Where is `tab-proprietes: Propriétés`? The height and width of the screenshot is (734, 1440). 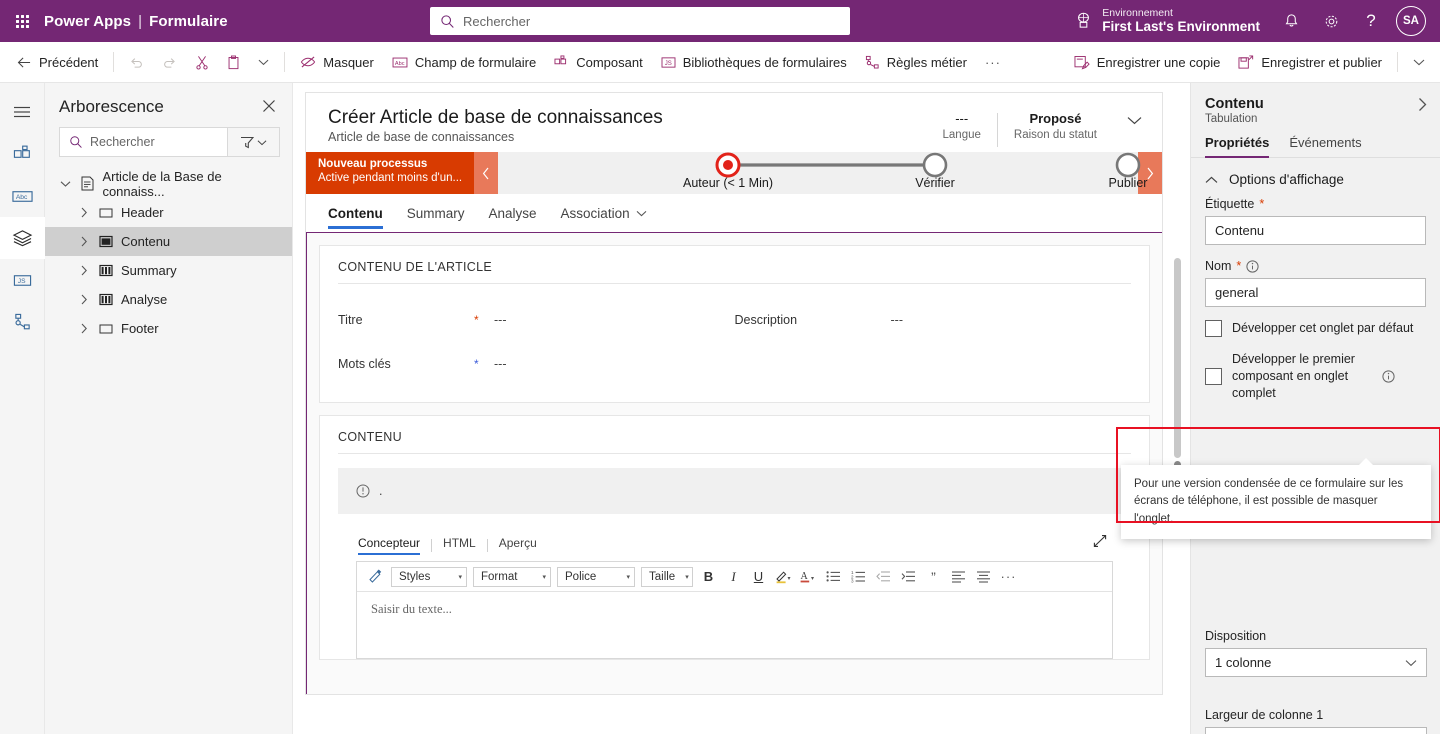 tab-proprietes: Propriétés is located at coordinates (1242, 146).